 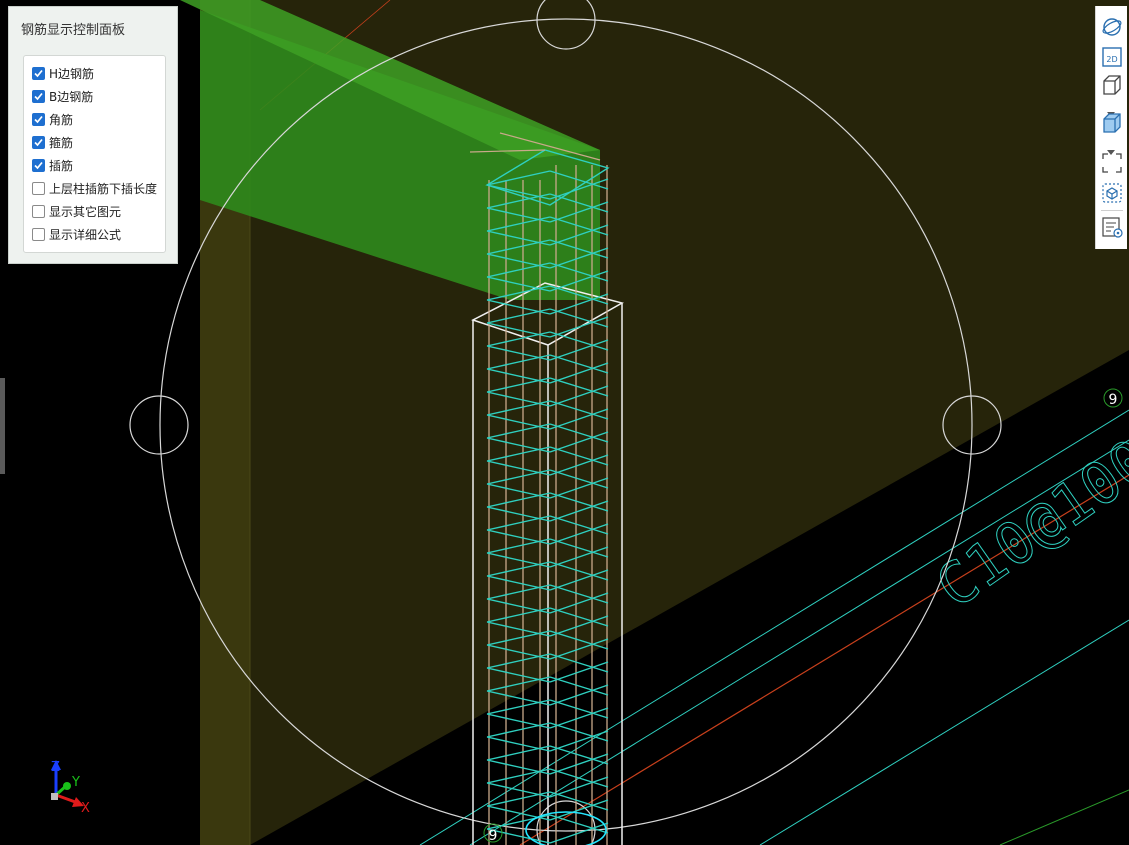 What do you see at coordinates (85, 808) in the screenshot?
I see `axis-x-label: X` at bounding box center [85, 808].